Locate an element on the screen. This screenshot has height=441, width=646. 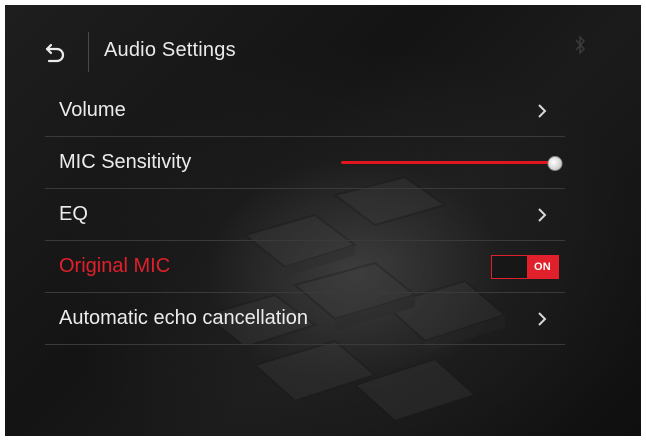
back-arrow-icon is located at coordinates (55, 53).